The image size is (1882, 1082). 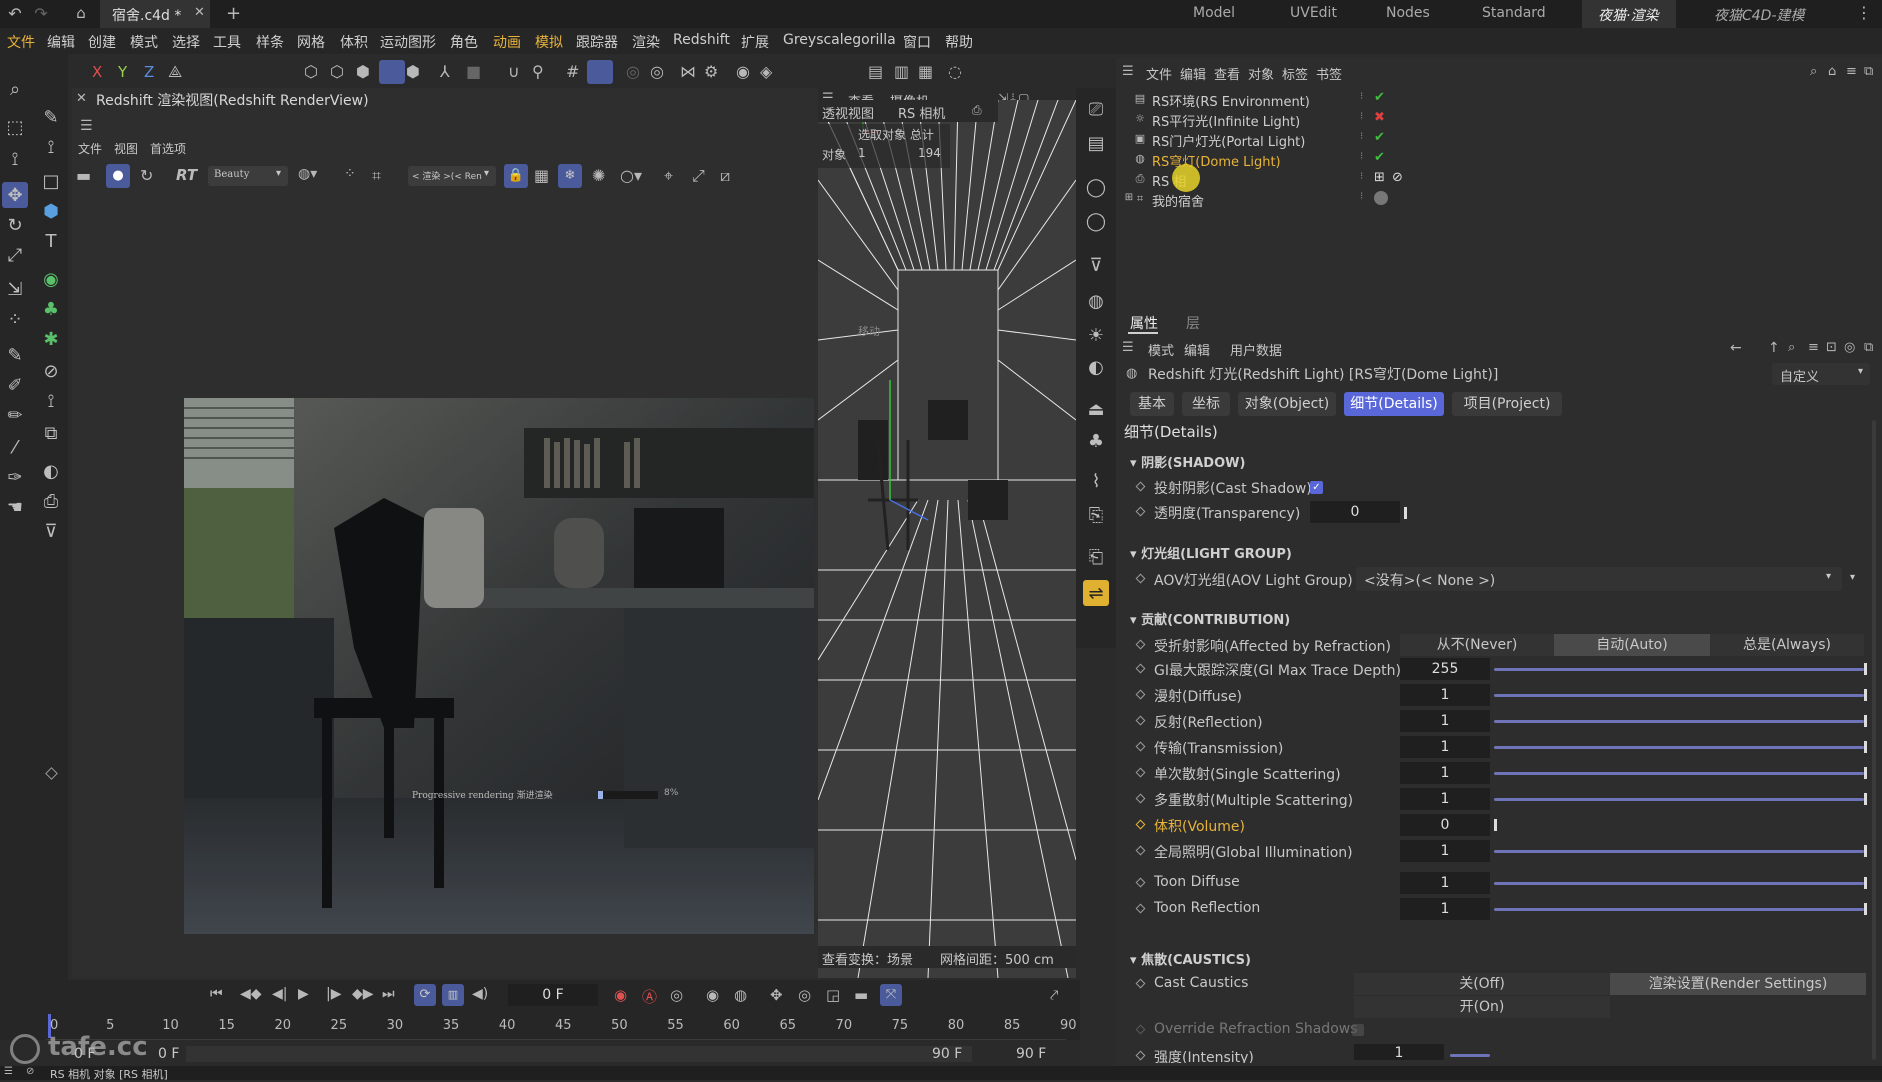 I want to click on objmgr-menu-edit: 编辑, so click(x=1193, y=73).